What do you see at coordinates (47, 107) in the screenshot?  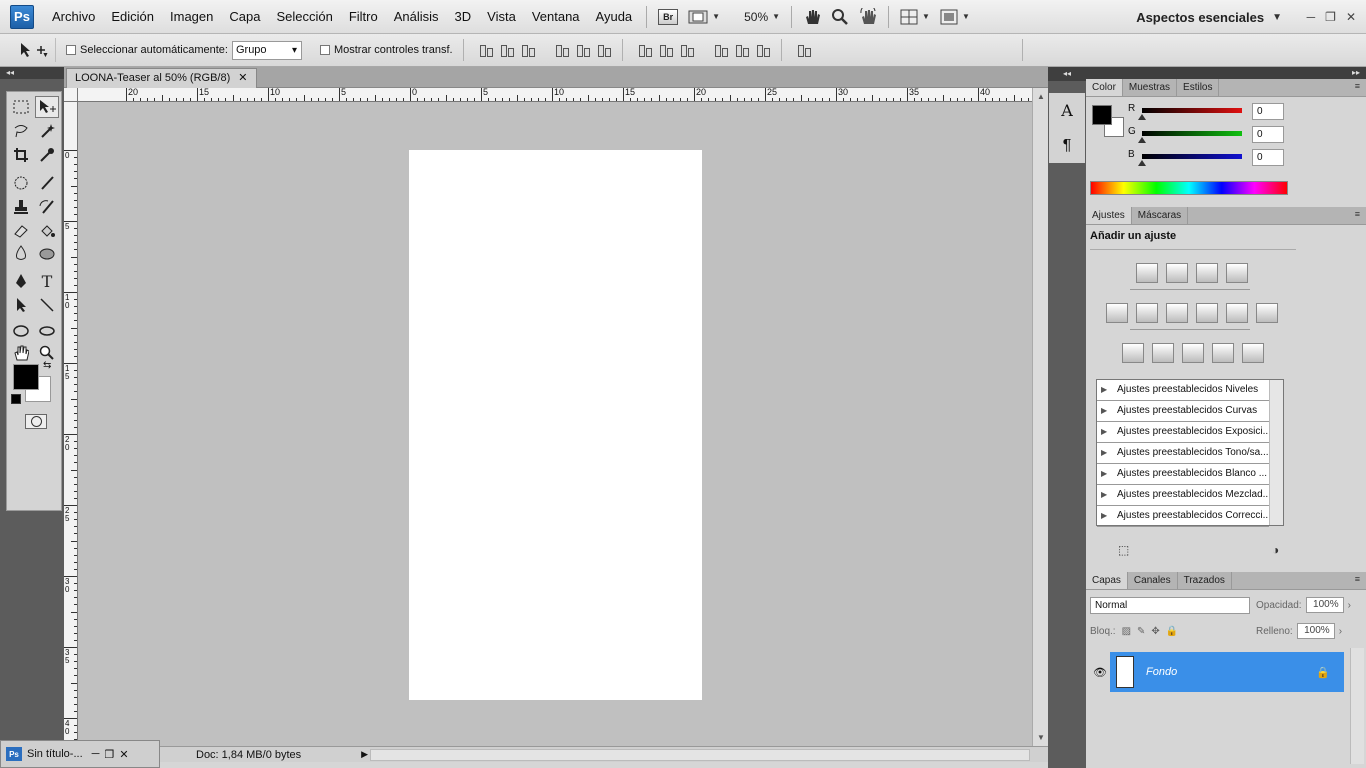 I see `move-tool` at bounding box center [47, 107].